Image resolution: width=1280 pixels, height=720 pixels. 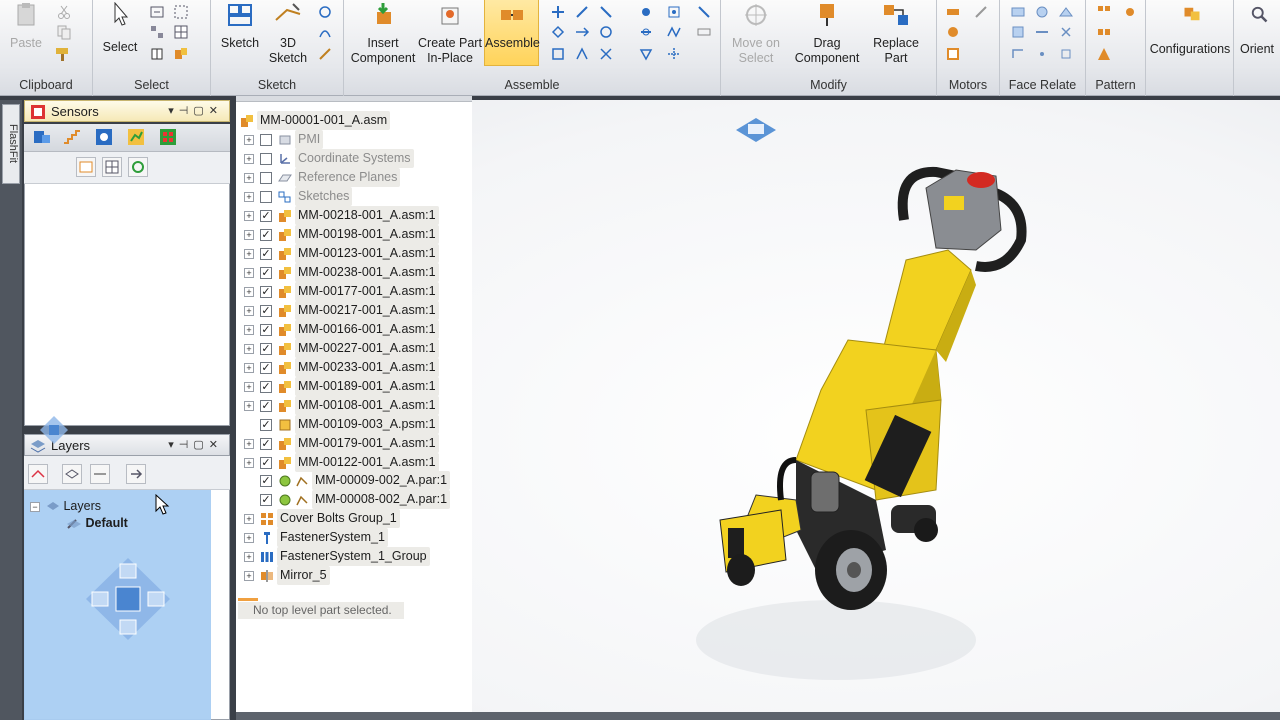 What do you see at coordinates (347, 480) in the screenshot?
I see `tree-item-part: ✓ MM-00009-002_A.par:1` at bounding box center [347, 480].